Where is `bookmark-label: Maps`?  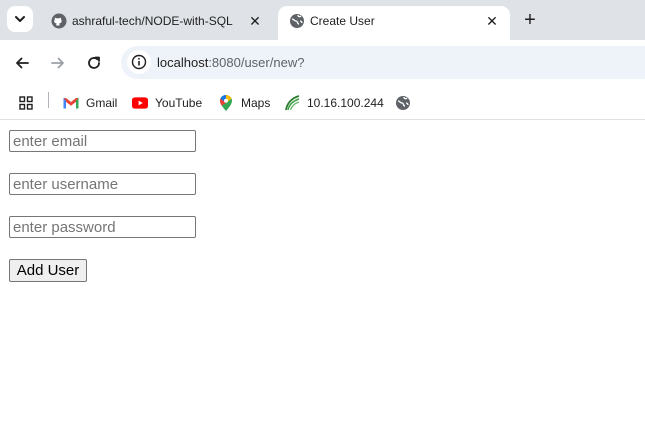
bookmark-label: Maps is located at coordinates (256, 103).